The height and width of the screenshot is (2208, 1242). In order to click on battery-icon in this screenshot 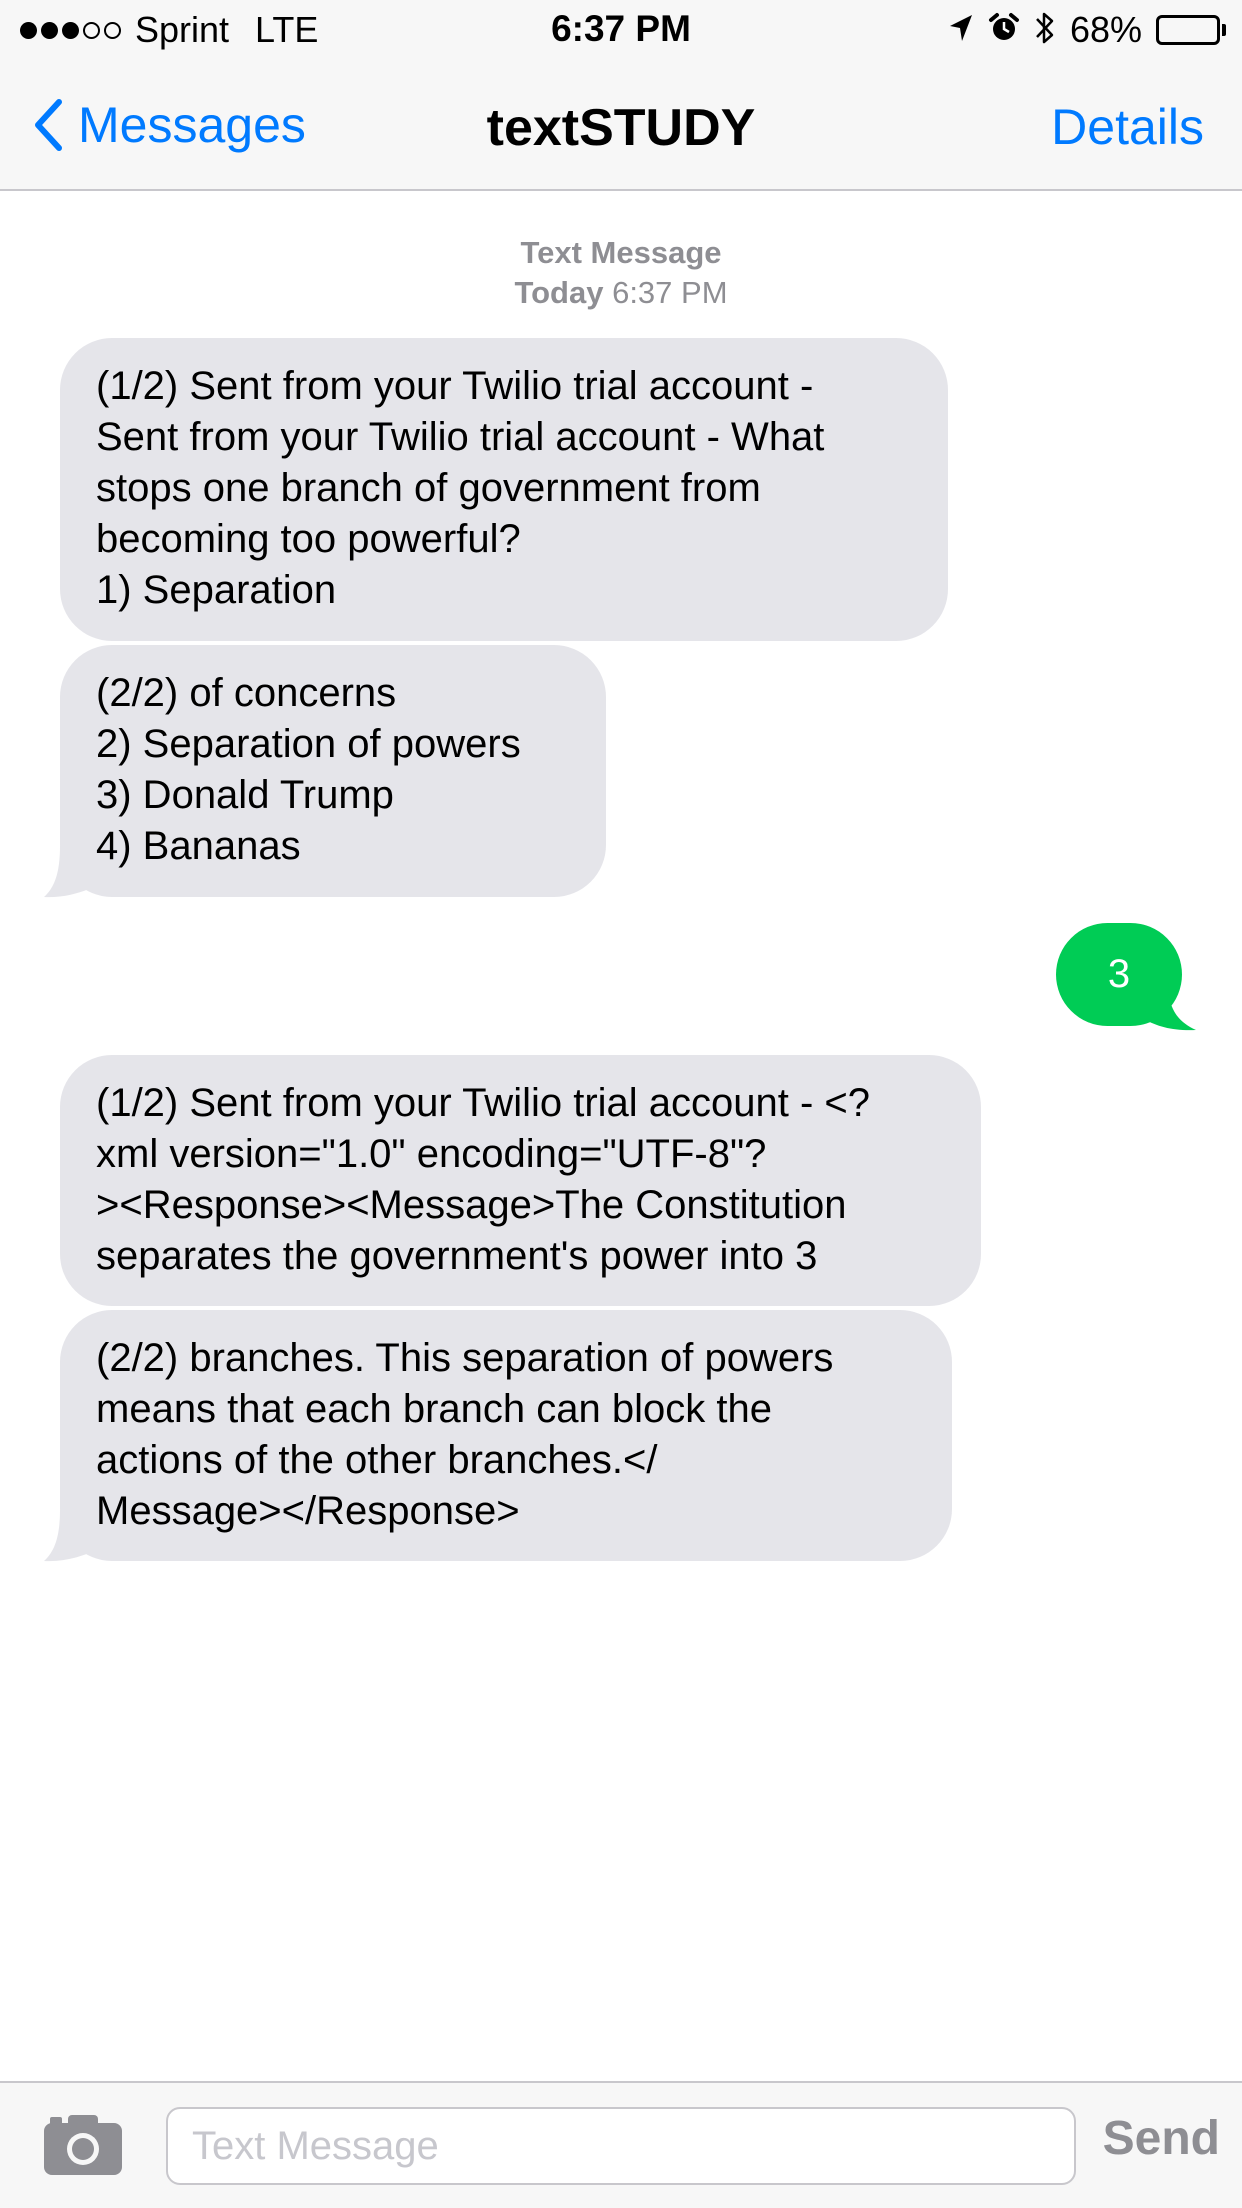, I will do `click(1191, 30)`.